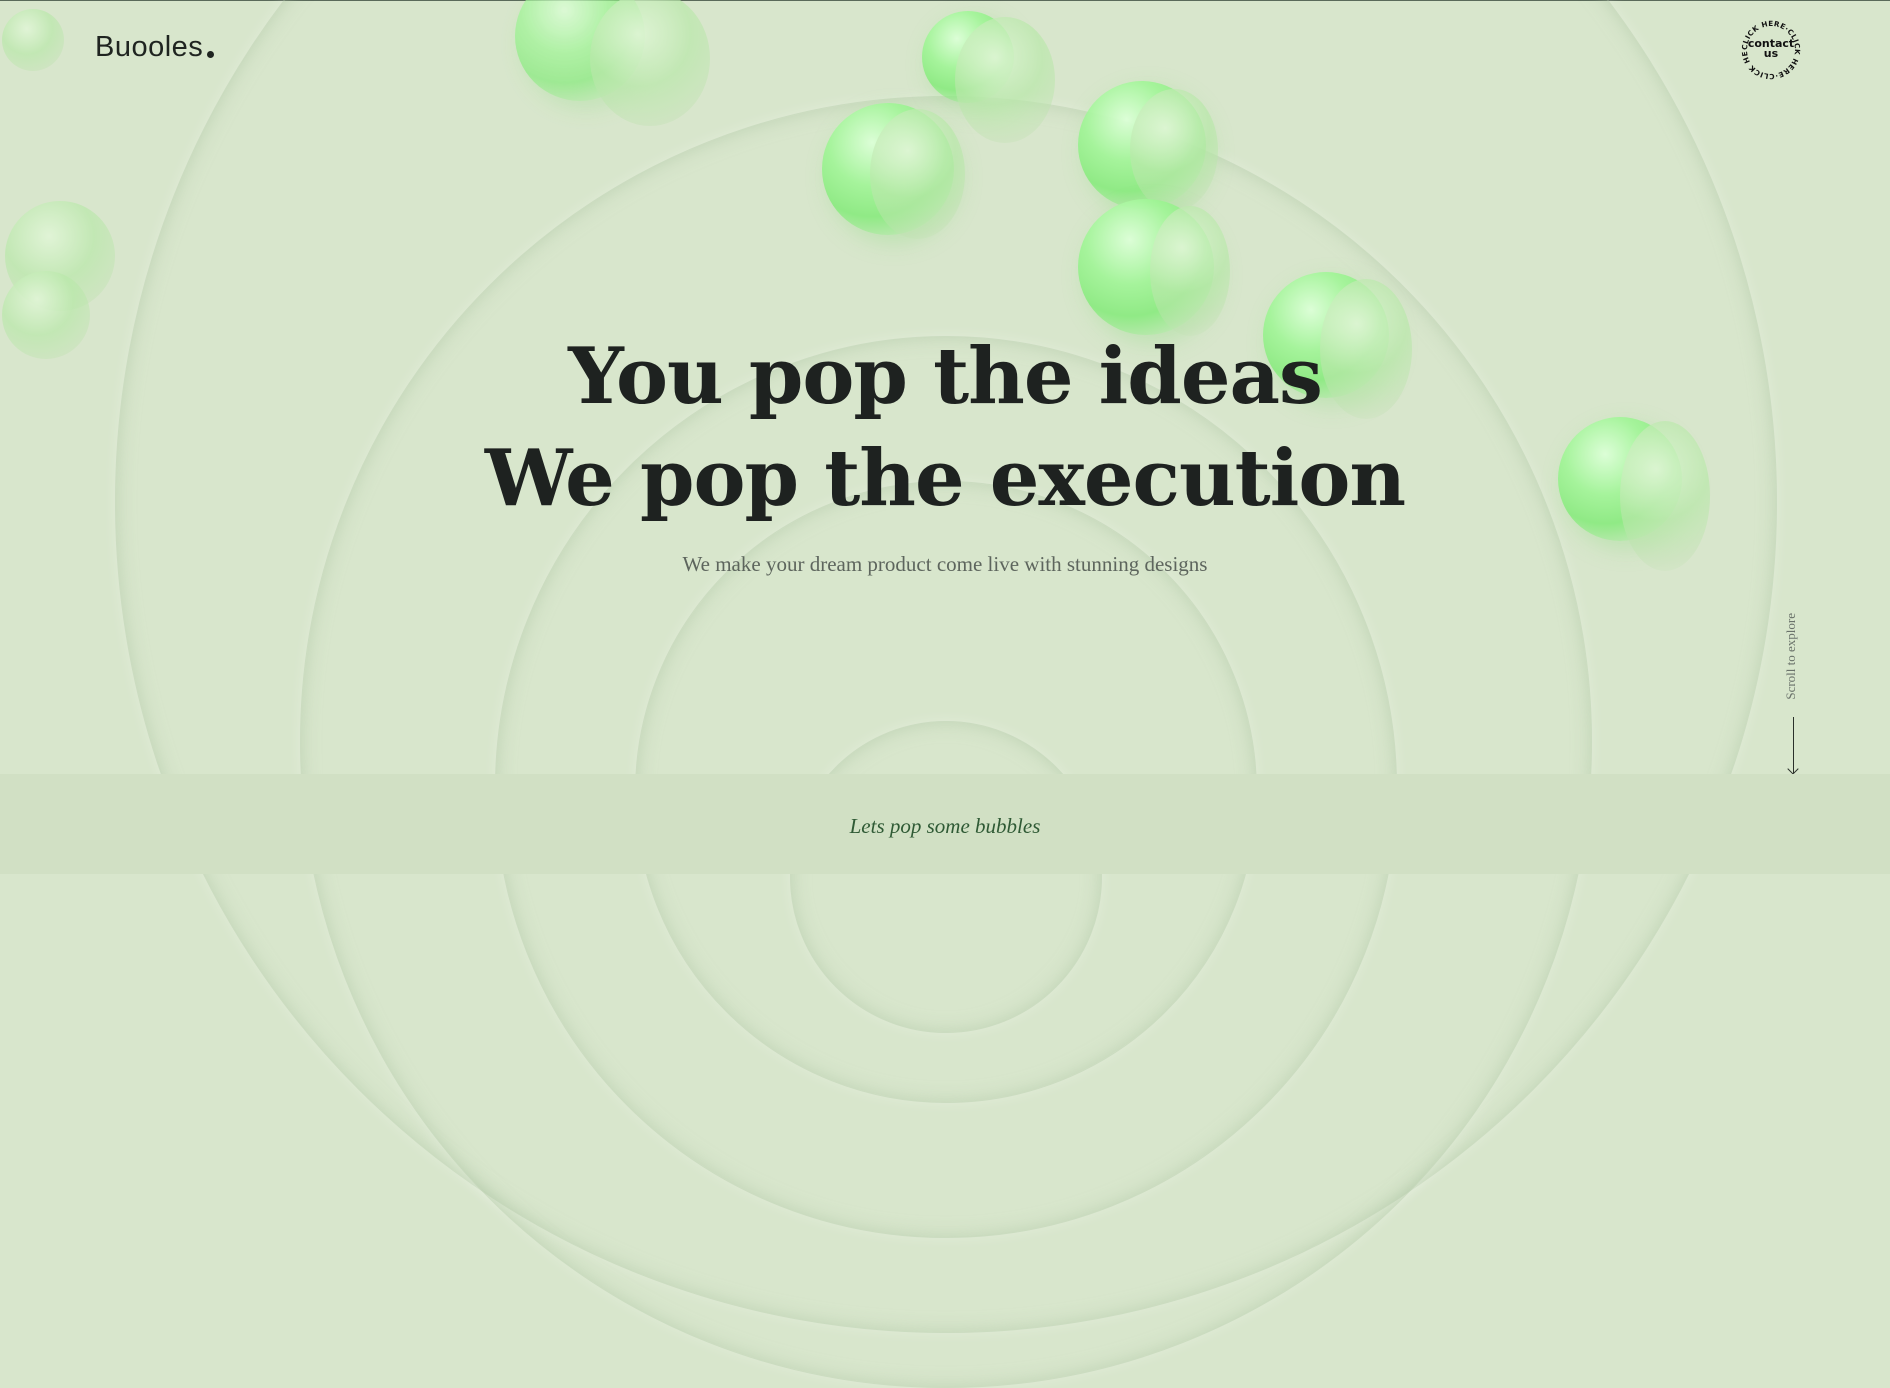 This screenshot has width=1890, height=1388. Describe the element at coordinates (945, 478) in the screenshot. I see `hero-title-line-2: We pop the execution` at that location.